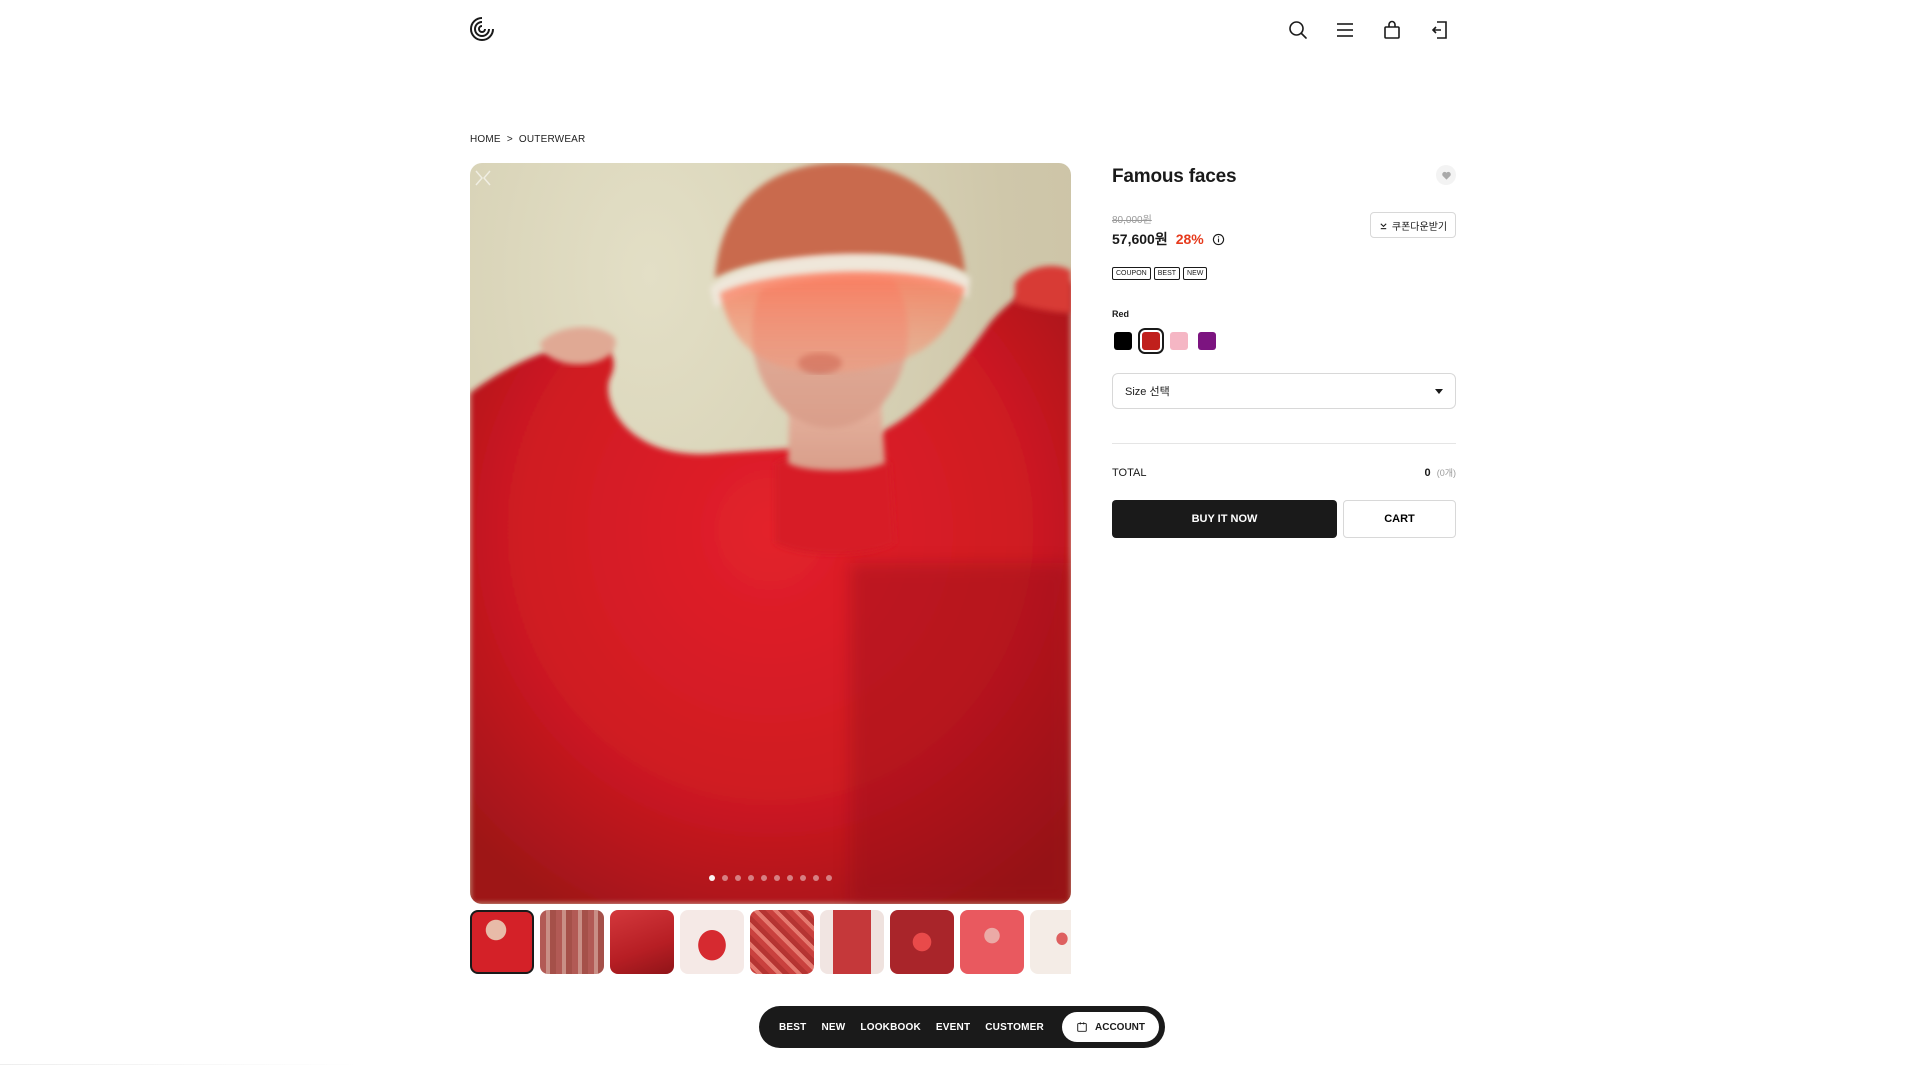 Image resolution: width=1920 pixels, height=1080 pixels. What do you see at coordinates (1383, 225) in the screenshot?
I see `download-icon` at bounding box center [1383, 225].